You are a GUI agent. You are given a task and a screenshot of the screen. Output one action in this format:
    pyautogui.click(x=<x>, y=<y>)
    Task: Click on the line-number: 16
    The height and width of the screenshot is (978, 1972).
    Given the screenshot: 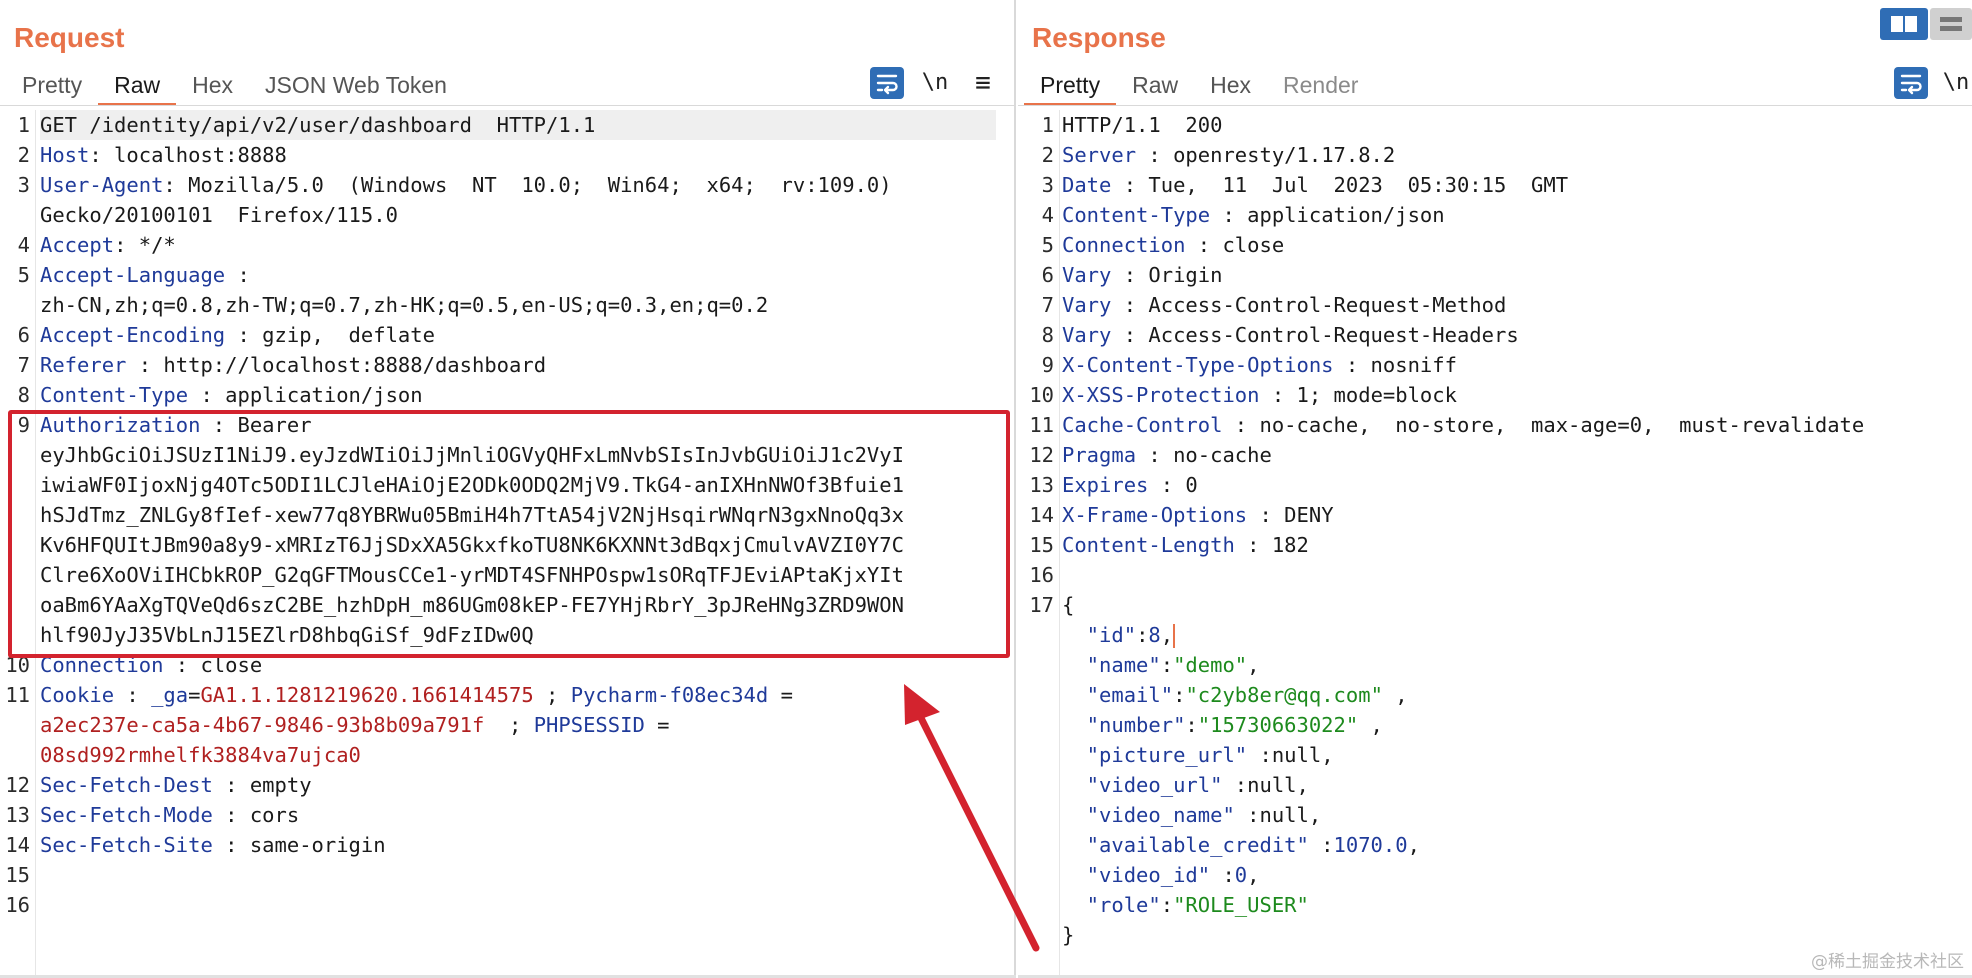 What is the action you would take?
    pyautogui.click(x=1041, y=575)
    